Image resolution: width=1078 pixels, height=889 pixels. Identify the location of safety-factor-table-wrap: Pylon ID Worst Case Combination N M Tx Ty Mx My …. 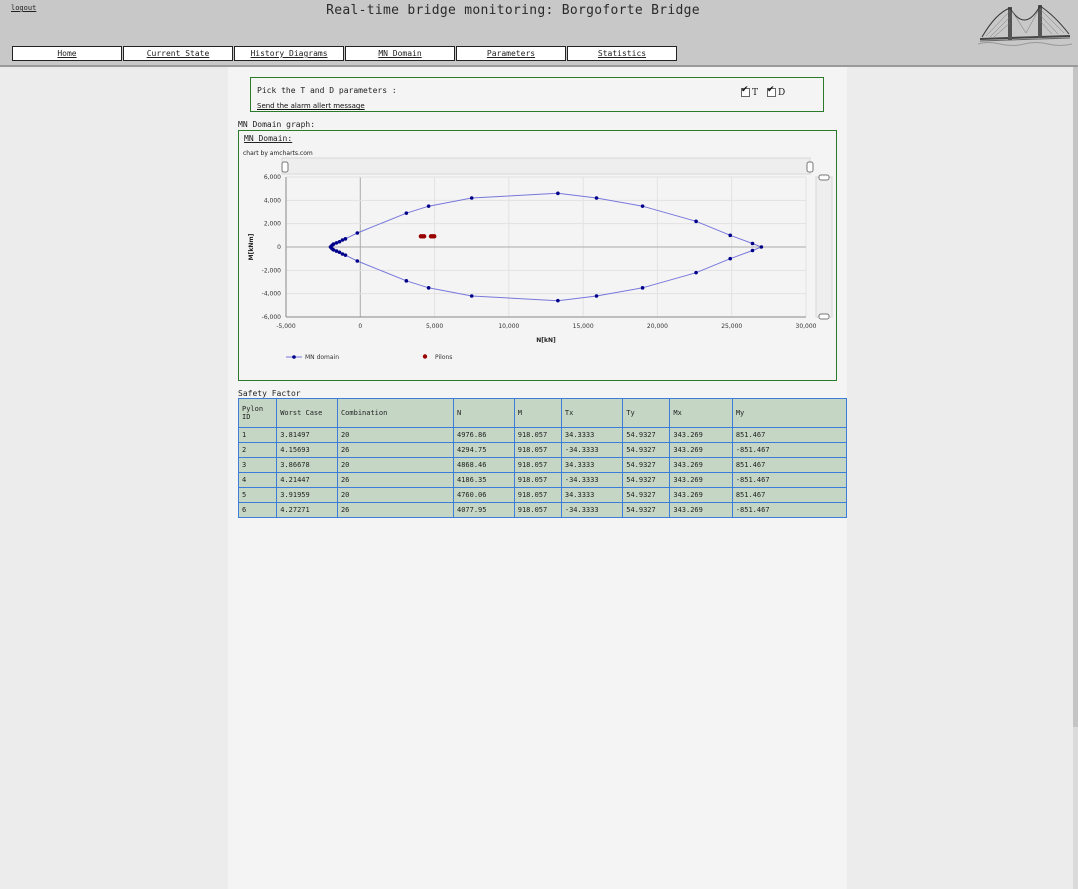
(542, 458).